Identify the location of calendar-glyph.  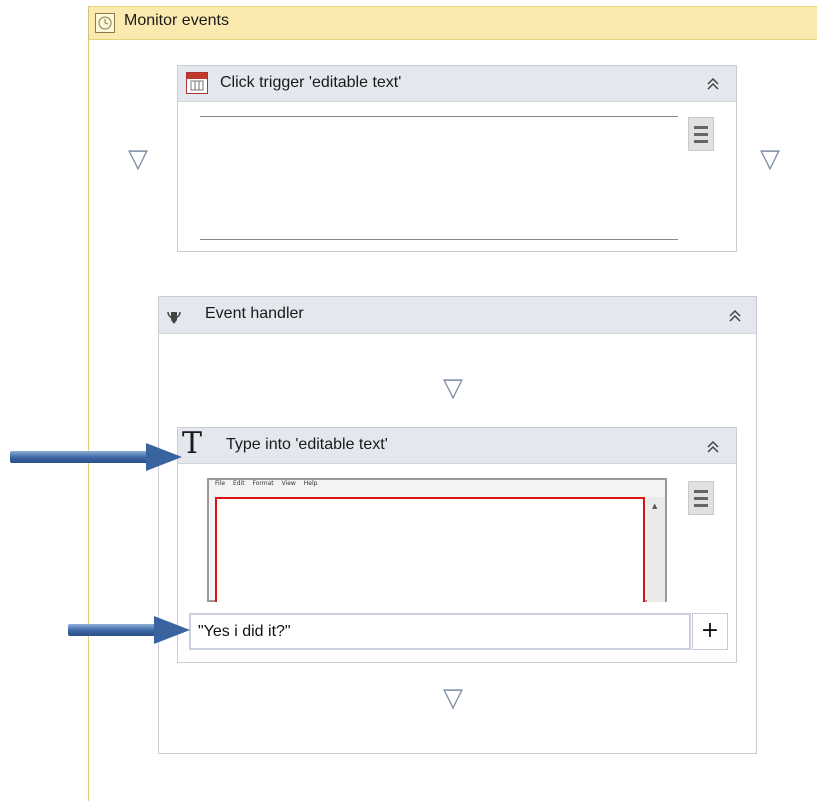
(197, 82).